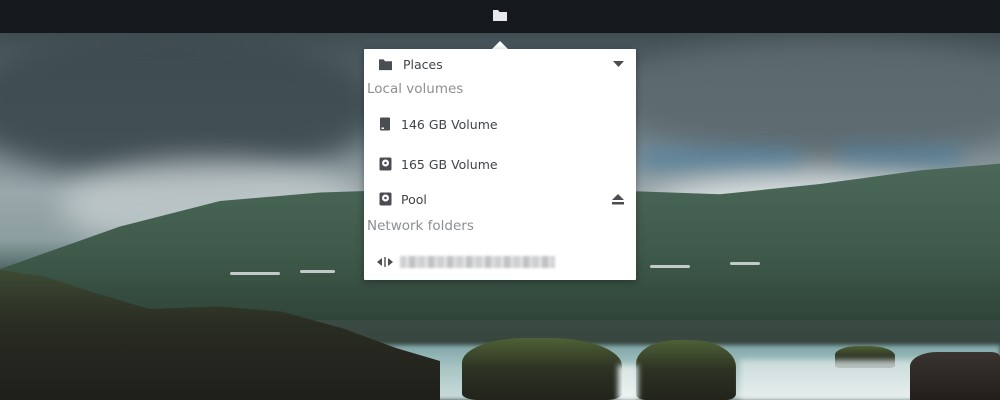 This screenshot has height=400, width=1000. What do you see at coordinates (385, 262) in the screenshot?
I see `network-icon` at bounding box center [385, 262].